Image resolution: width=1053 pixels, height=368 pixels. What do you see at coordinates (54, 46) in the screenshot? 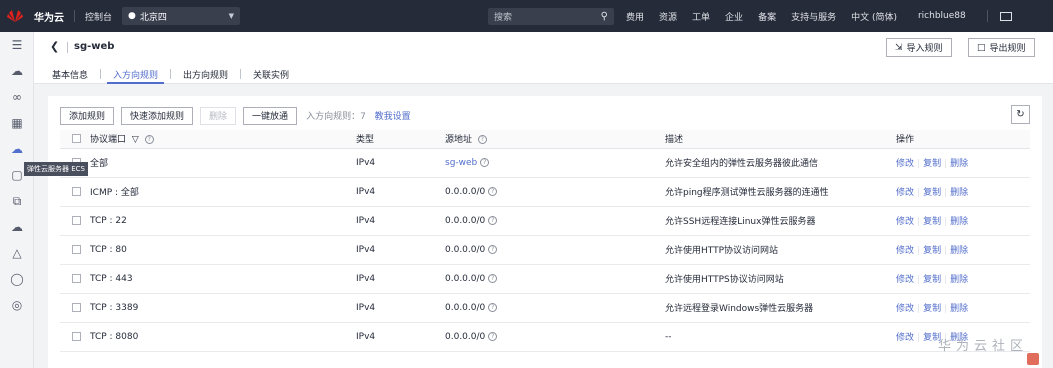
I see `back-arrow-icon: ❮` at bounding box center [54, 46].